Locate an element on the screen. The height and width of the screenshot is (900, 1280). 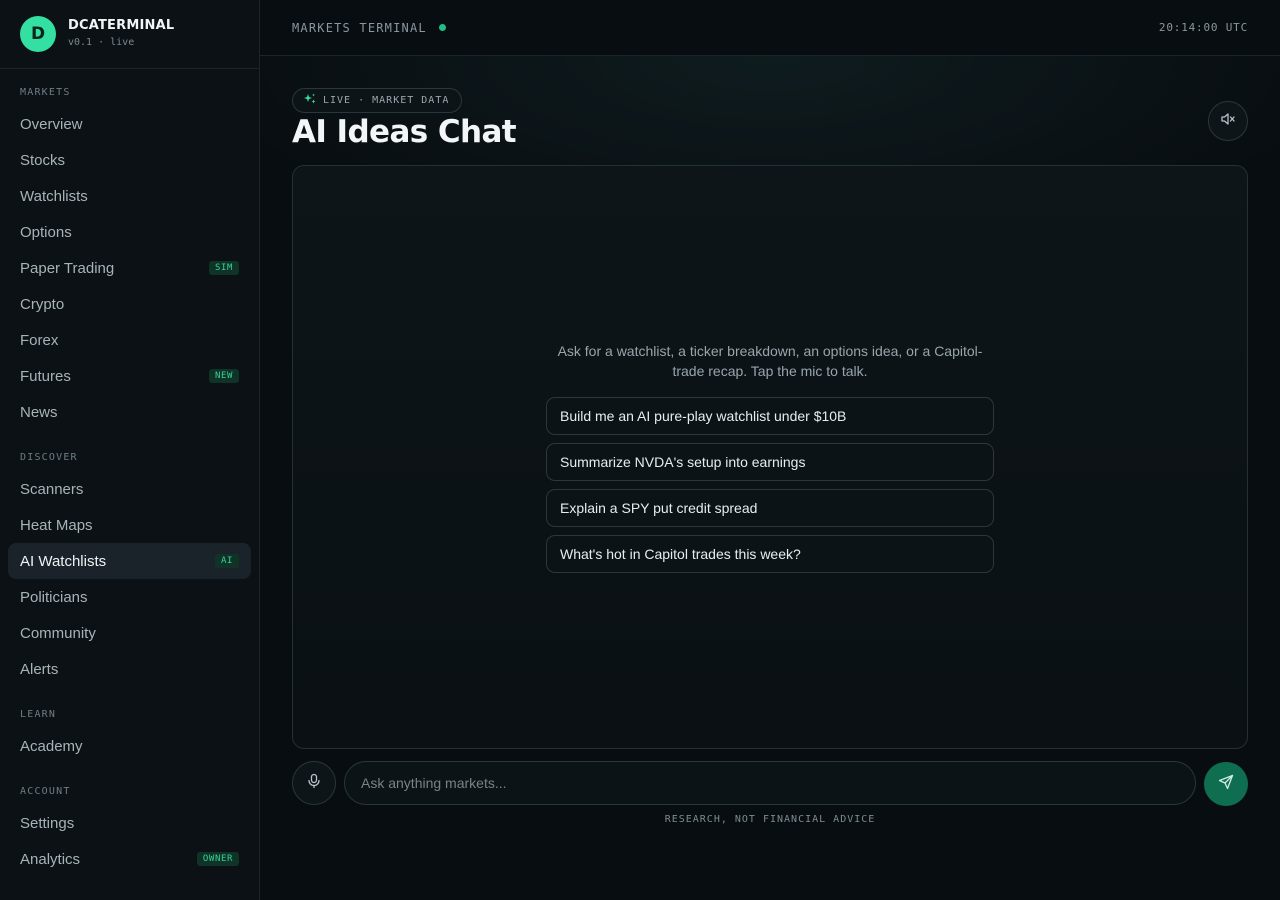
sidebar-item-label: Scanners is located at coordinates (52, 489).